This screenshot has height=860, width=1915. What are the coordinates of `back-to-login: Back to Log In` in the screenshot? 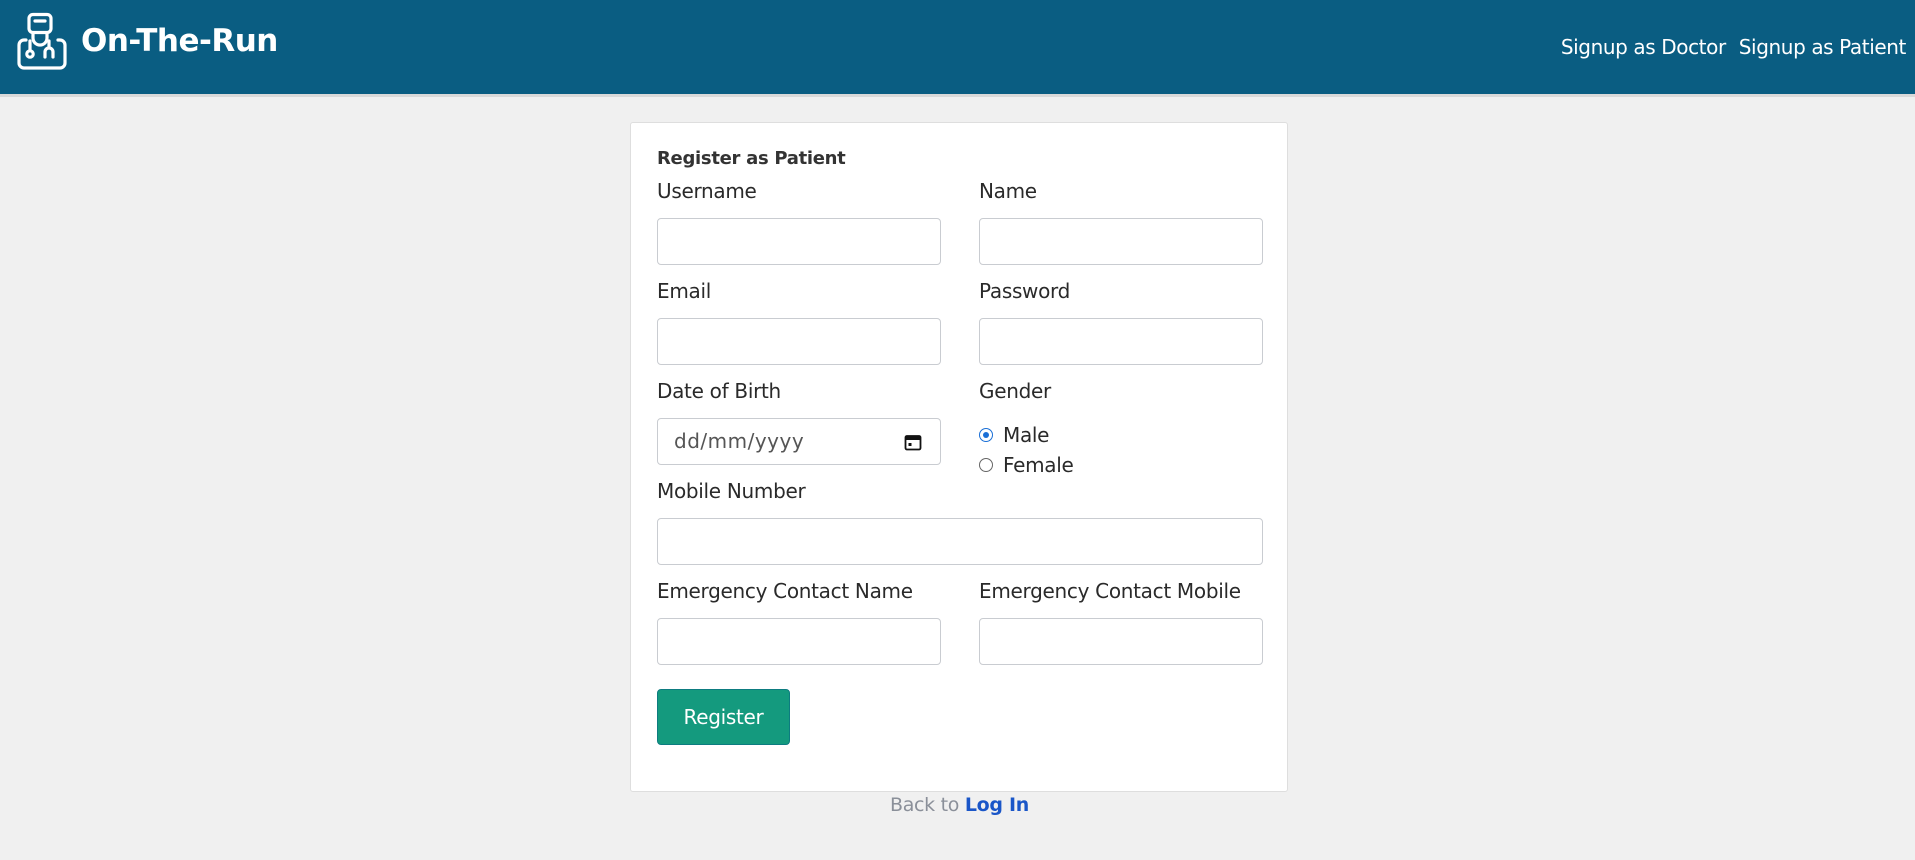 It's located at (957, 805).